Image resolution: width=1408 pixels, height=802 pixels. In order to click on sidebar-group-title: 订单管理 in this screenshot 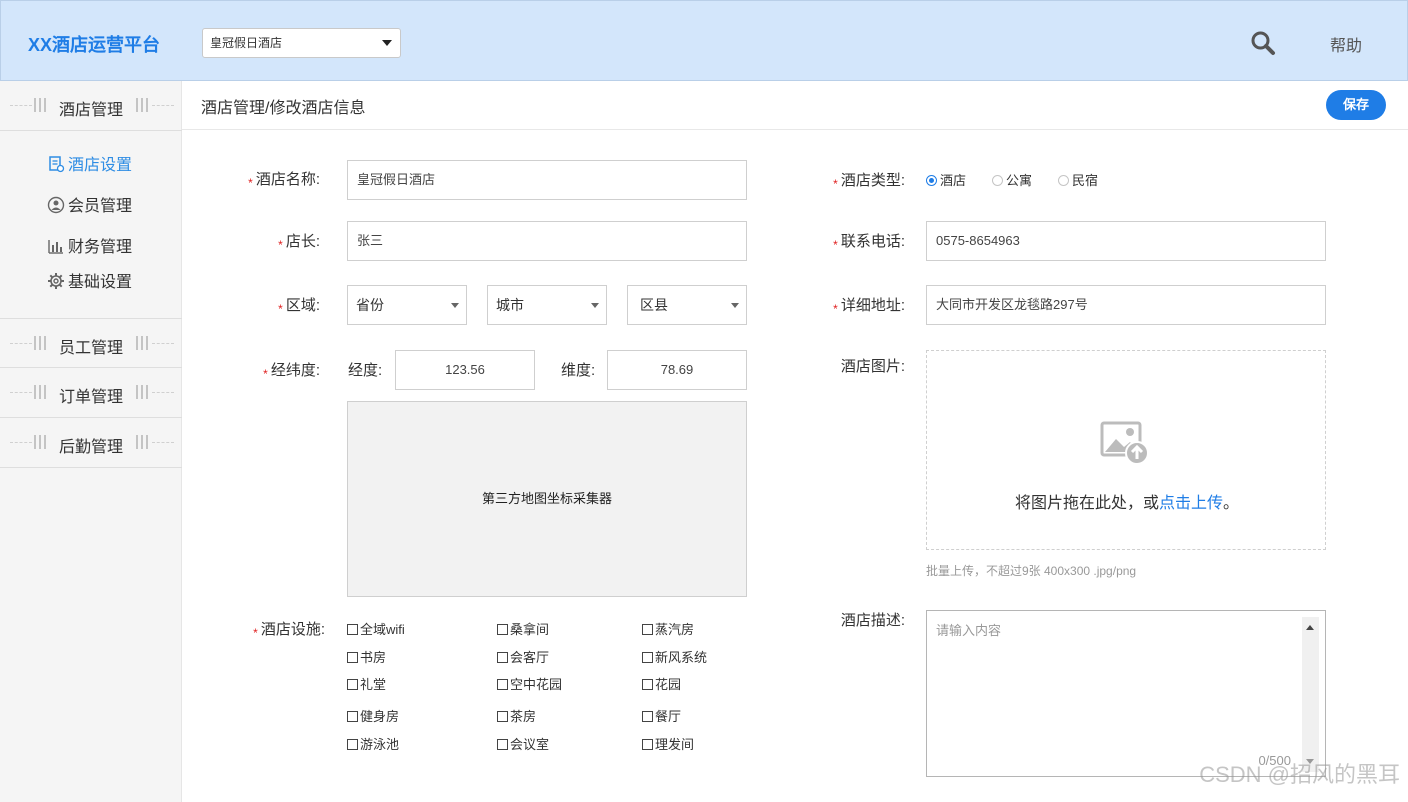, I will do `click(91, 397)`.